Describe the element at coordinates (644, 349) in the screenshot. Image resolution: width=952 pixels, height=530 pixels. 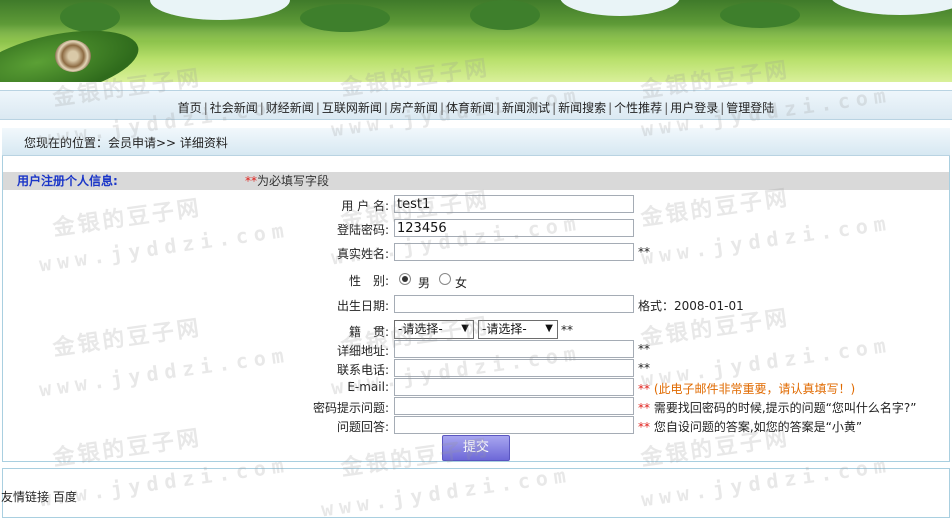
I see `address-required-mark: **` at that location.